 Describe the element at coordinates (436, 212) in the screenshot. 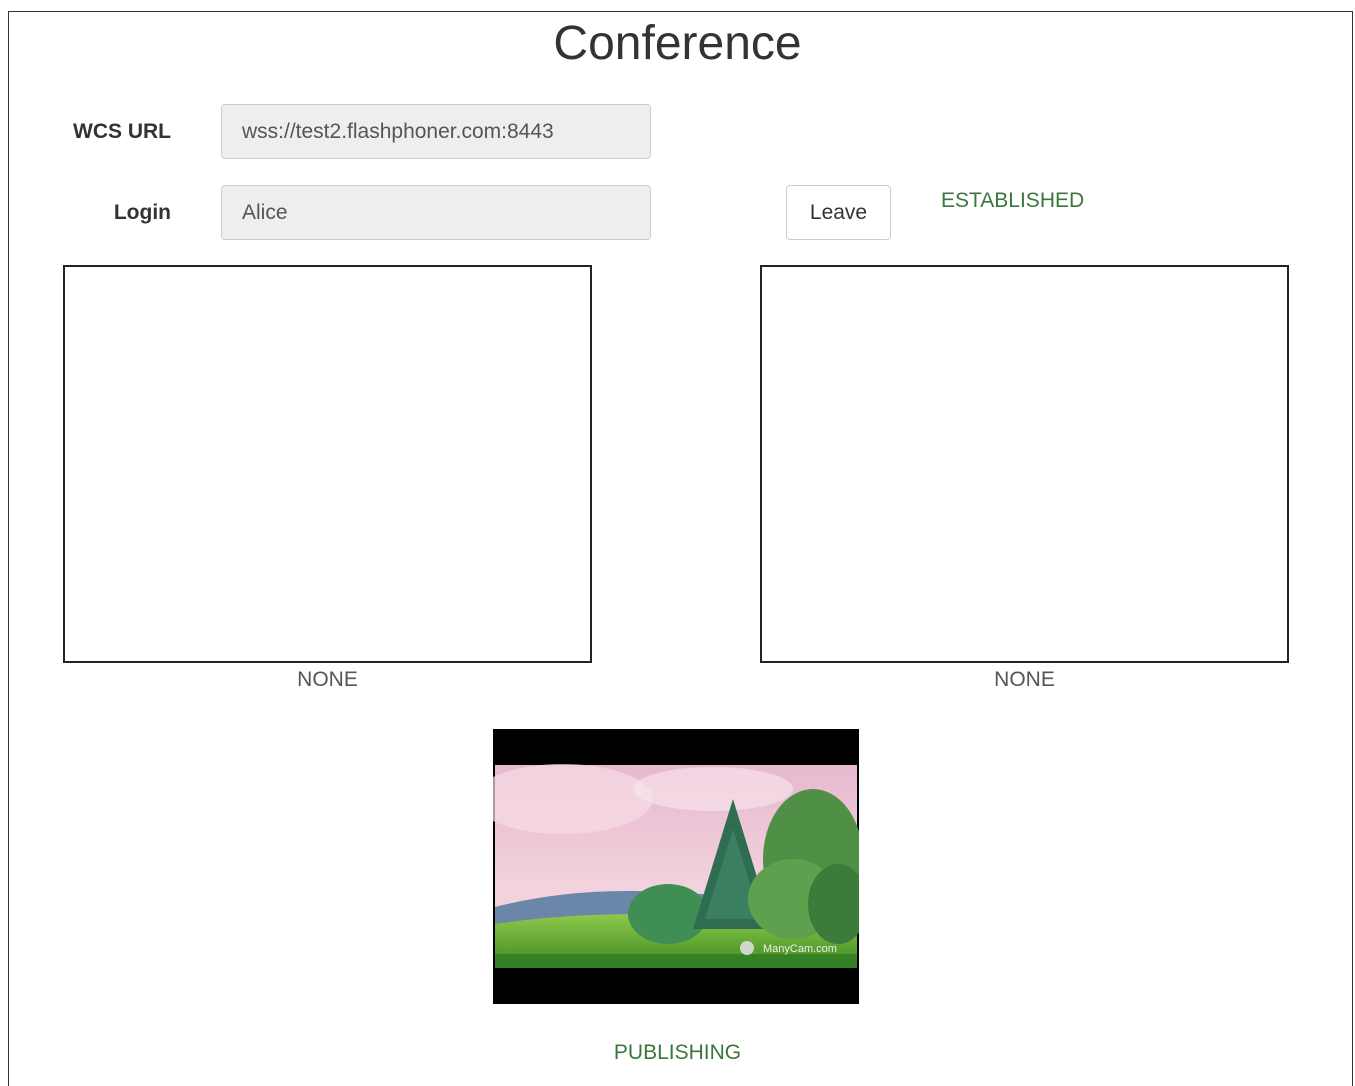

I see `login-input` at that location.